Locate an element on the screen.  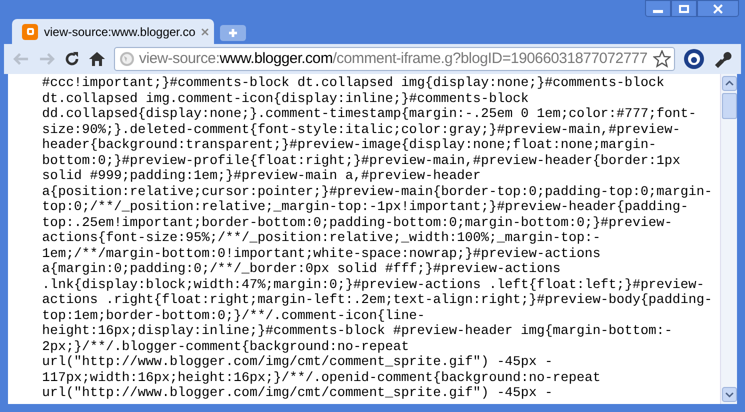
source-code-line: actions .right{float:right;margin-left:.2em;text-align:right;}#preview-body{padding- is located at coordinates (377, 300).